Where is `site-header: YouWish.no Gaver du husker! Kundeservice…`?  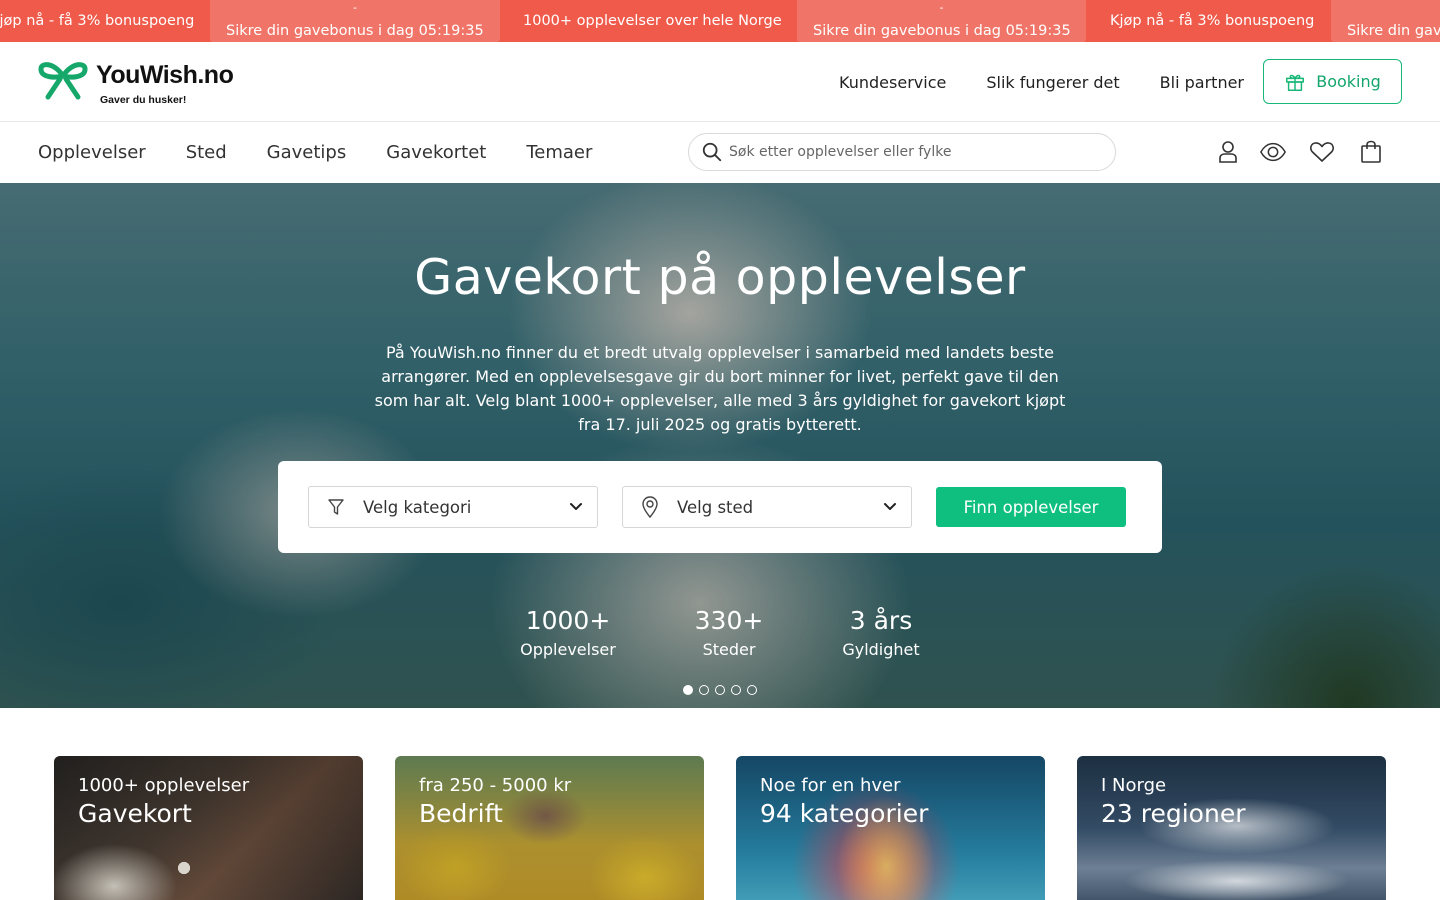 site-header: YouWish.no Gaver du husker! Kundeservice… is located at coordinates (720, 82).